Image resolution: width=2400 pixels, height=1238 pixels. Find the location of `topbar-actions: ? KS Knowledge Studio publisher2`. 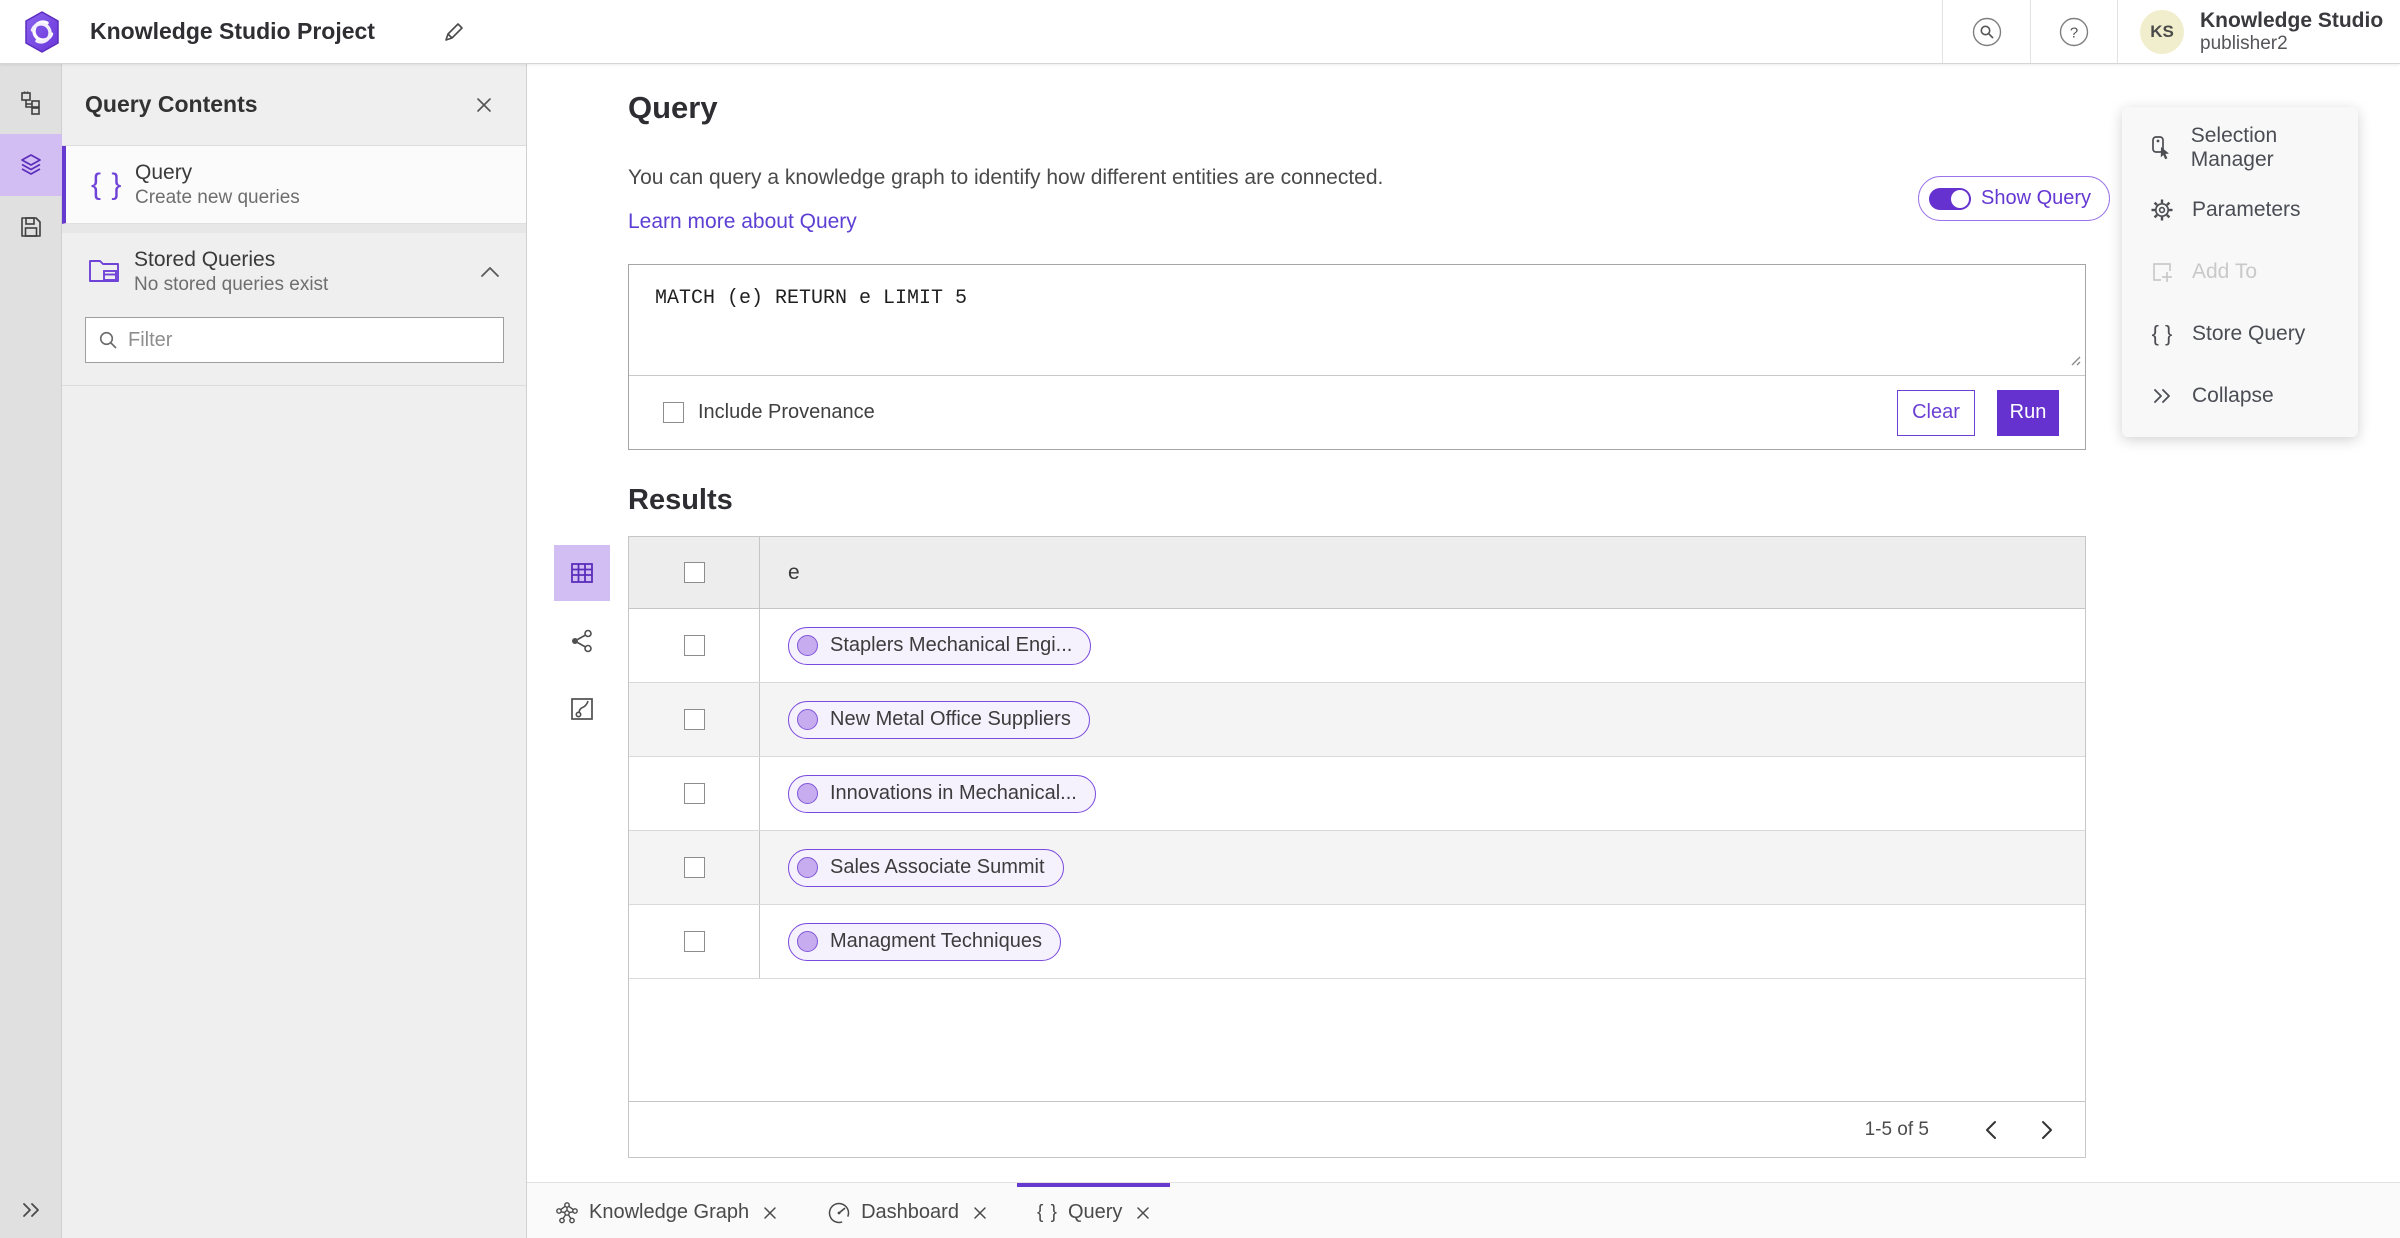

topbar-actions: ? KS Knowledge Studio publisher2 is located at coordinates (2171, 31).